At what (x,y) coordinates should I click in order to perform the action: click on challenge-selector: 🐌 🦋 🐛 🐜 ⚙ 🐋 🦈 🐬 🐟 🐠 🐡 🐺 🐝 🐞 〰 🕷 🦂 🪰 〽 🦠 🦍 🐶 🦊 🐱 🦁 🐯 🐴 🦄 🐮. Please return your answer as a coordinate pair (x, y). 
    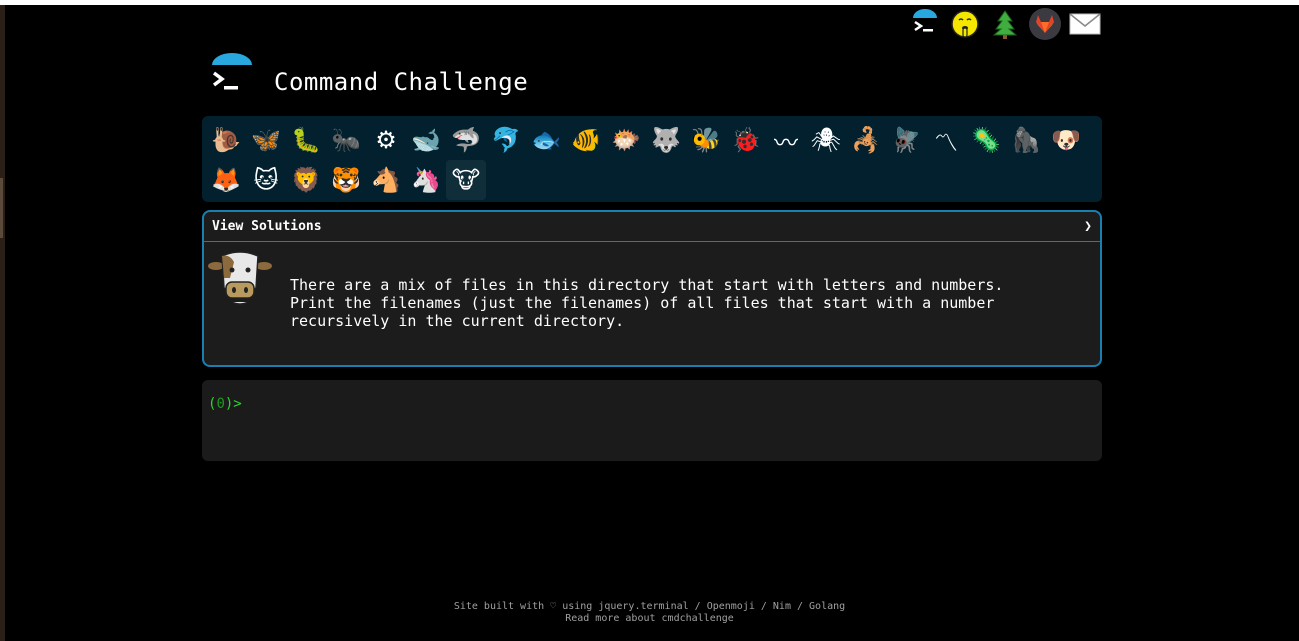
    Looking at the image, I should click on (652, 159).